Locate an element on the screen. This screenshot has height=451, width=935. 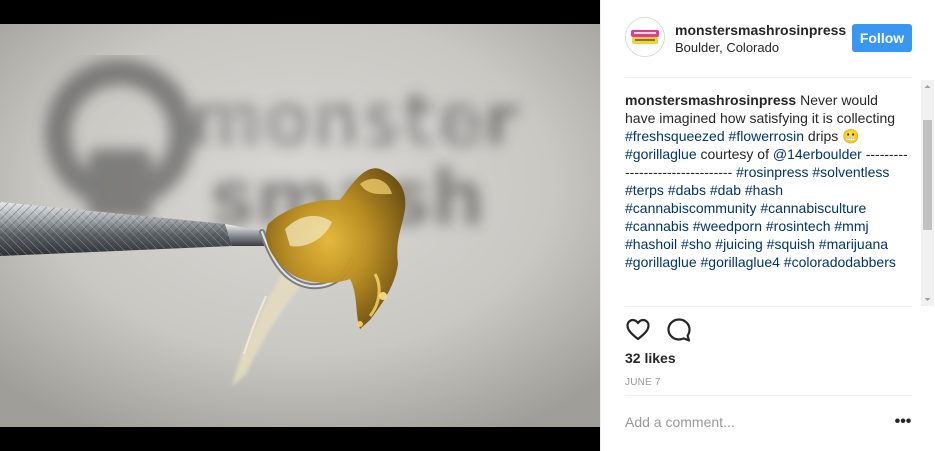
likes-count: 32 likes is located at coordinates (650, 358).